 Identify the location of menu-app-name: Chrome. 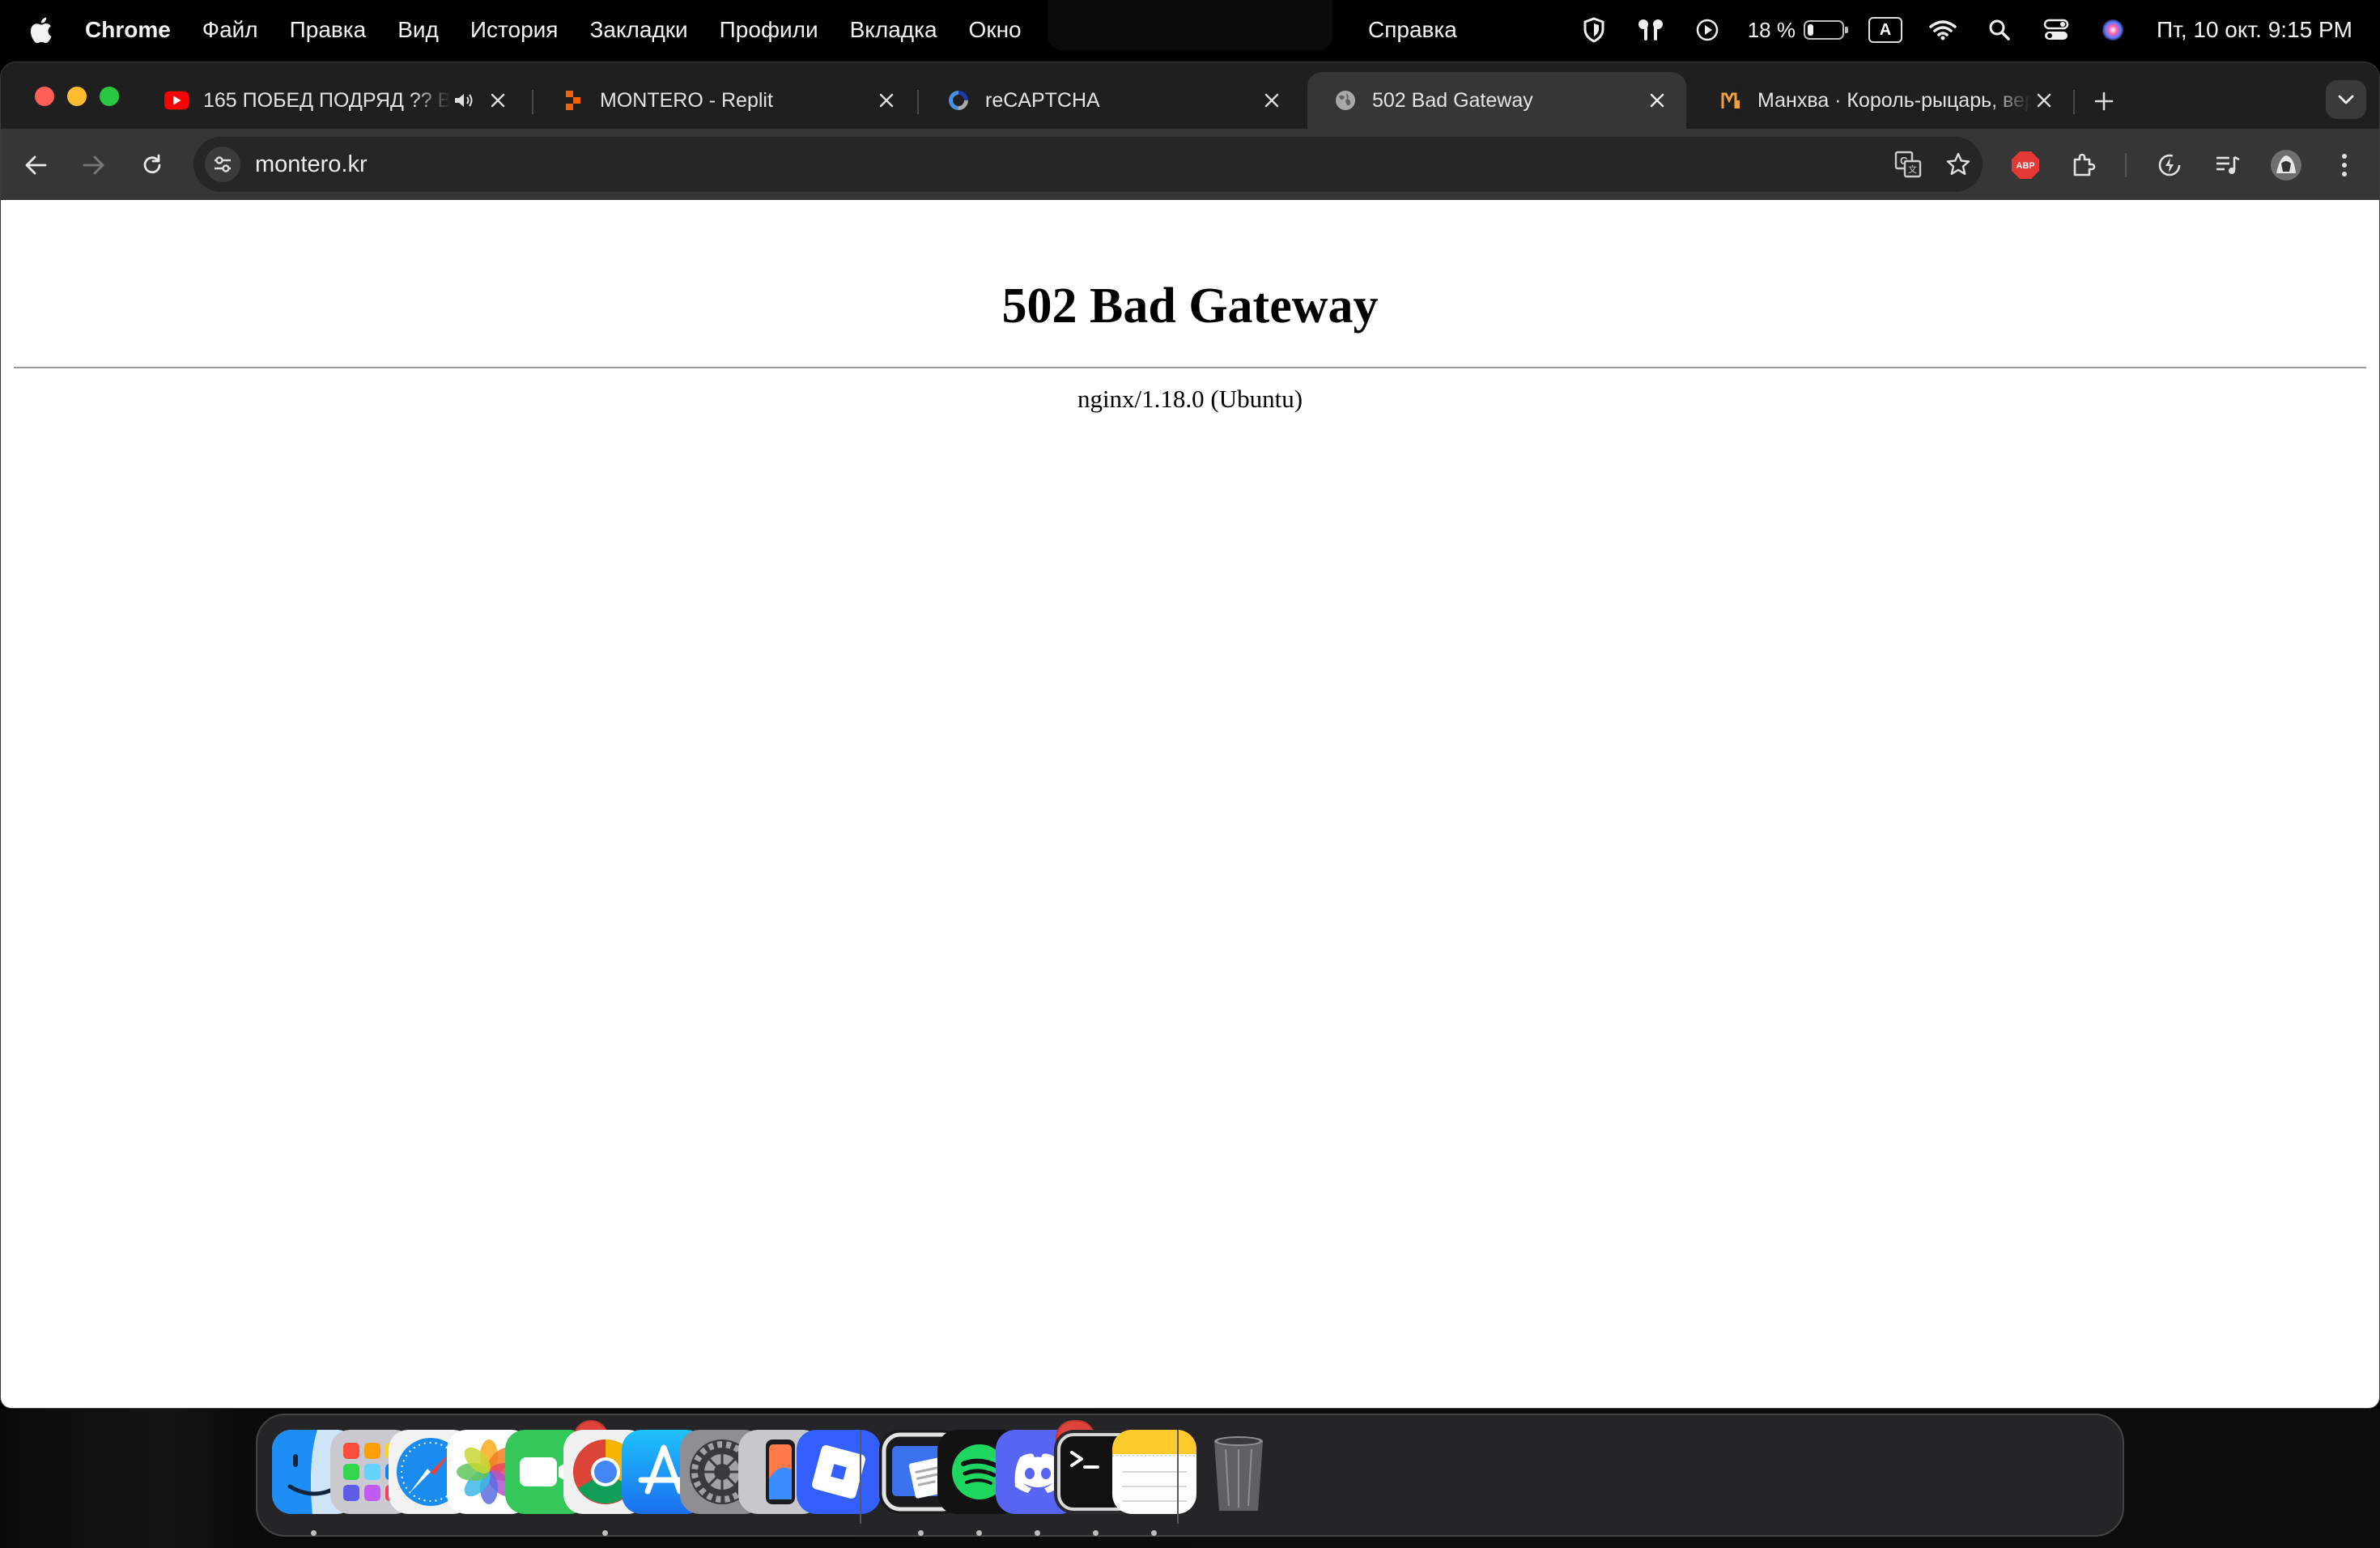
(128, 30).